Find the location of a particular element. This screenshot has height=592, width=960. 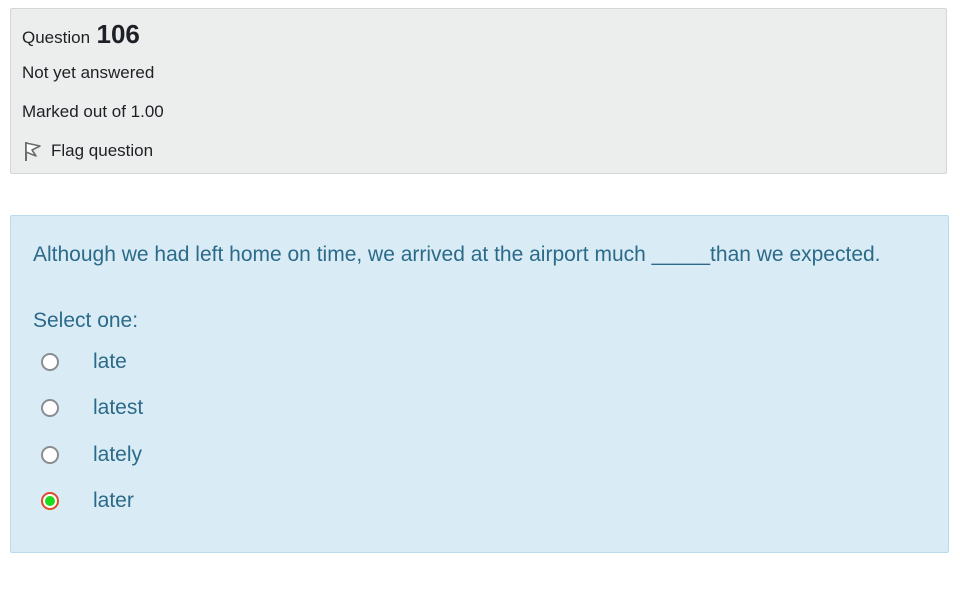

flag-icon is located at coordinates (33, 151).